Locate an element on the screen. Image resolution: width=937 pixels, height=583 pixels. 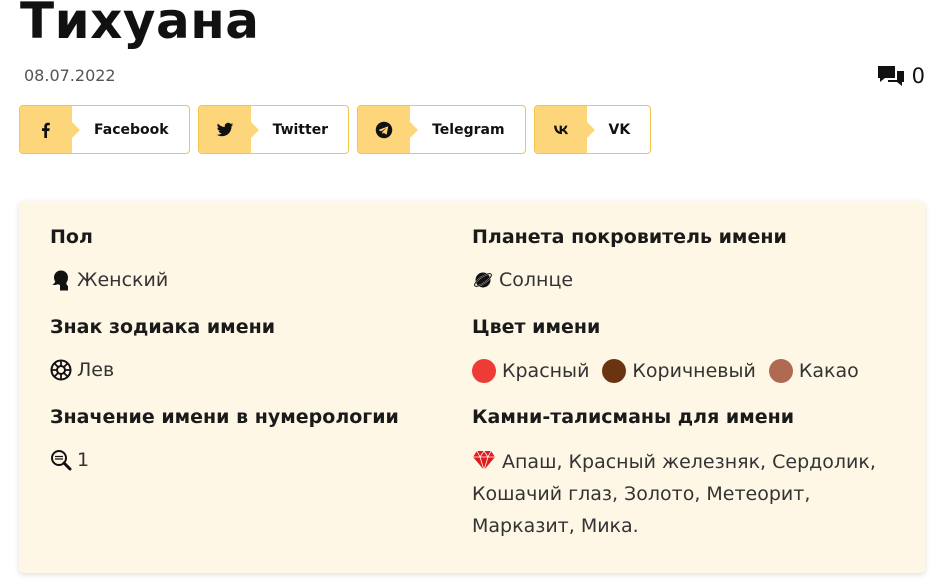
gender-value: Женский is located at coordinates (109, 280).